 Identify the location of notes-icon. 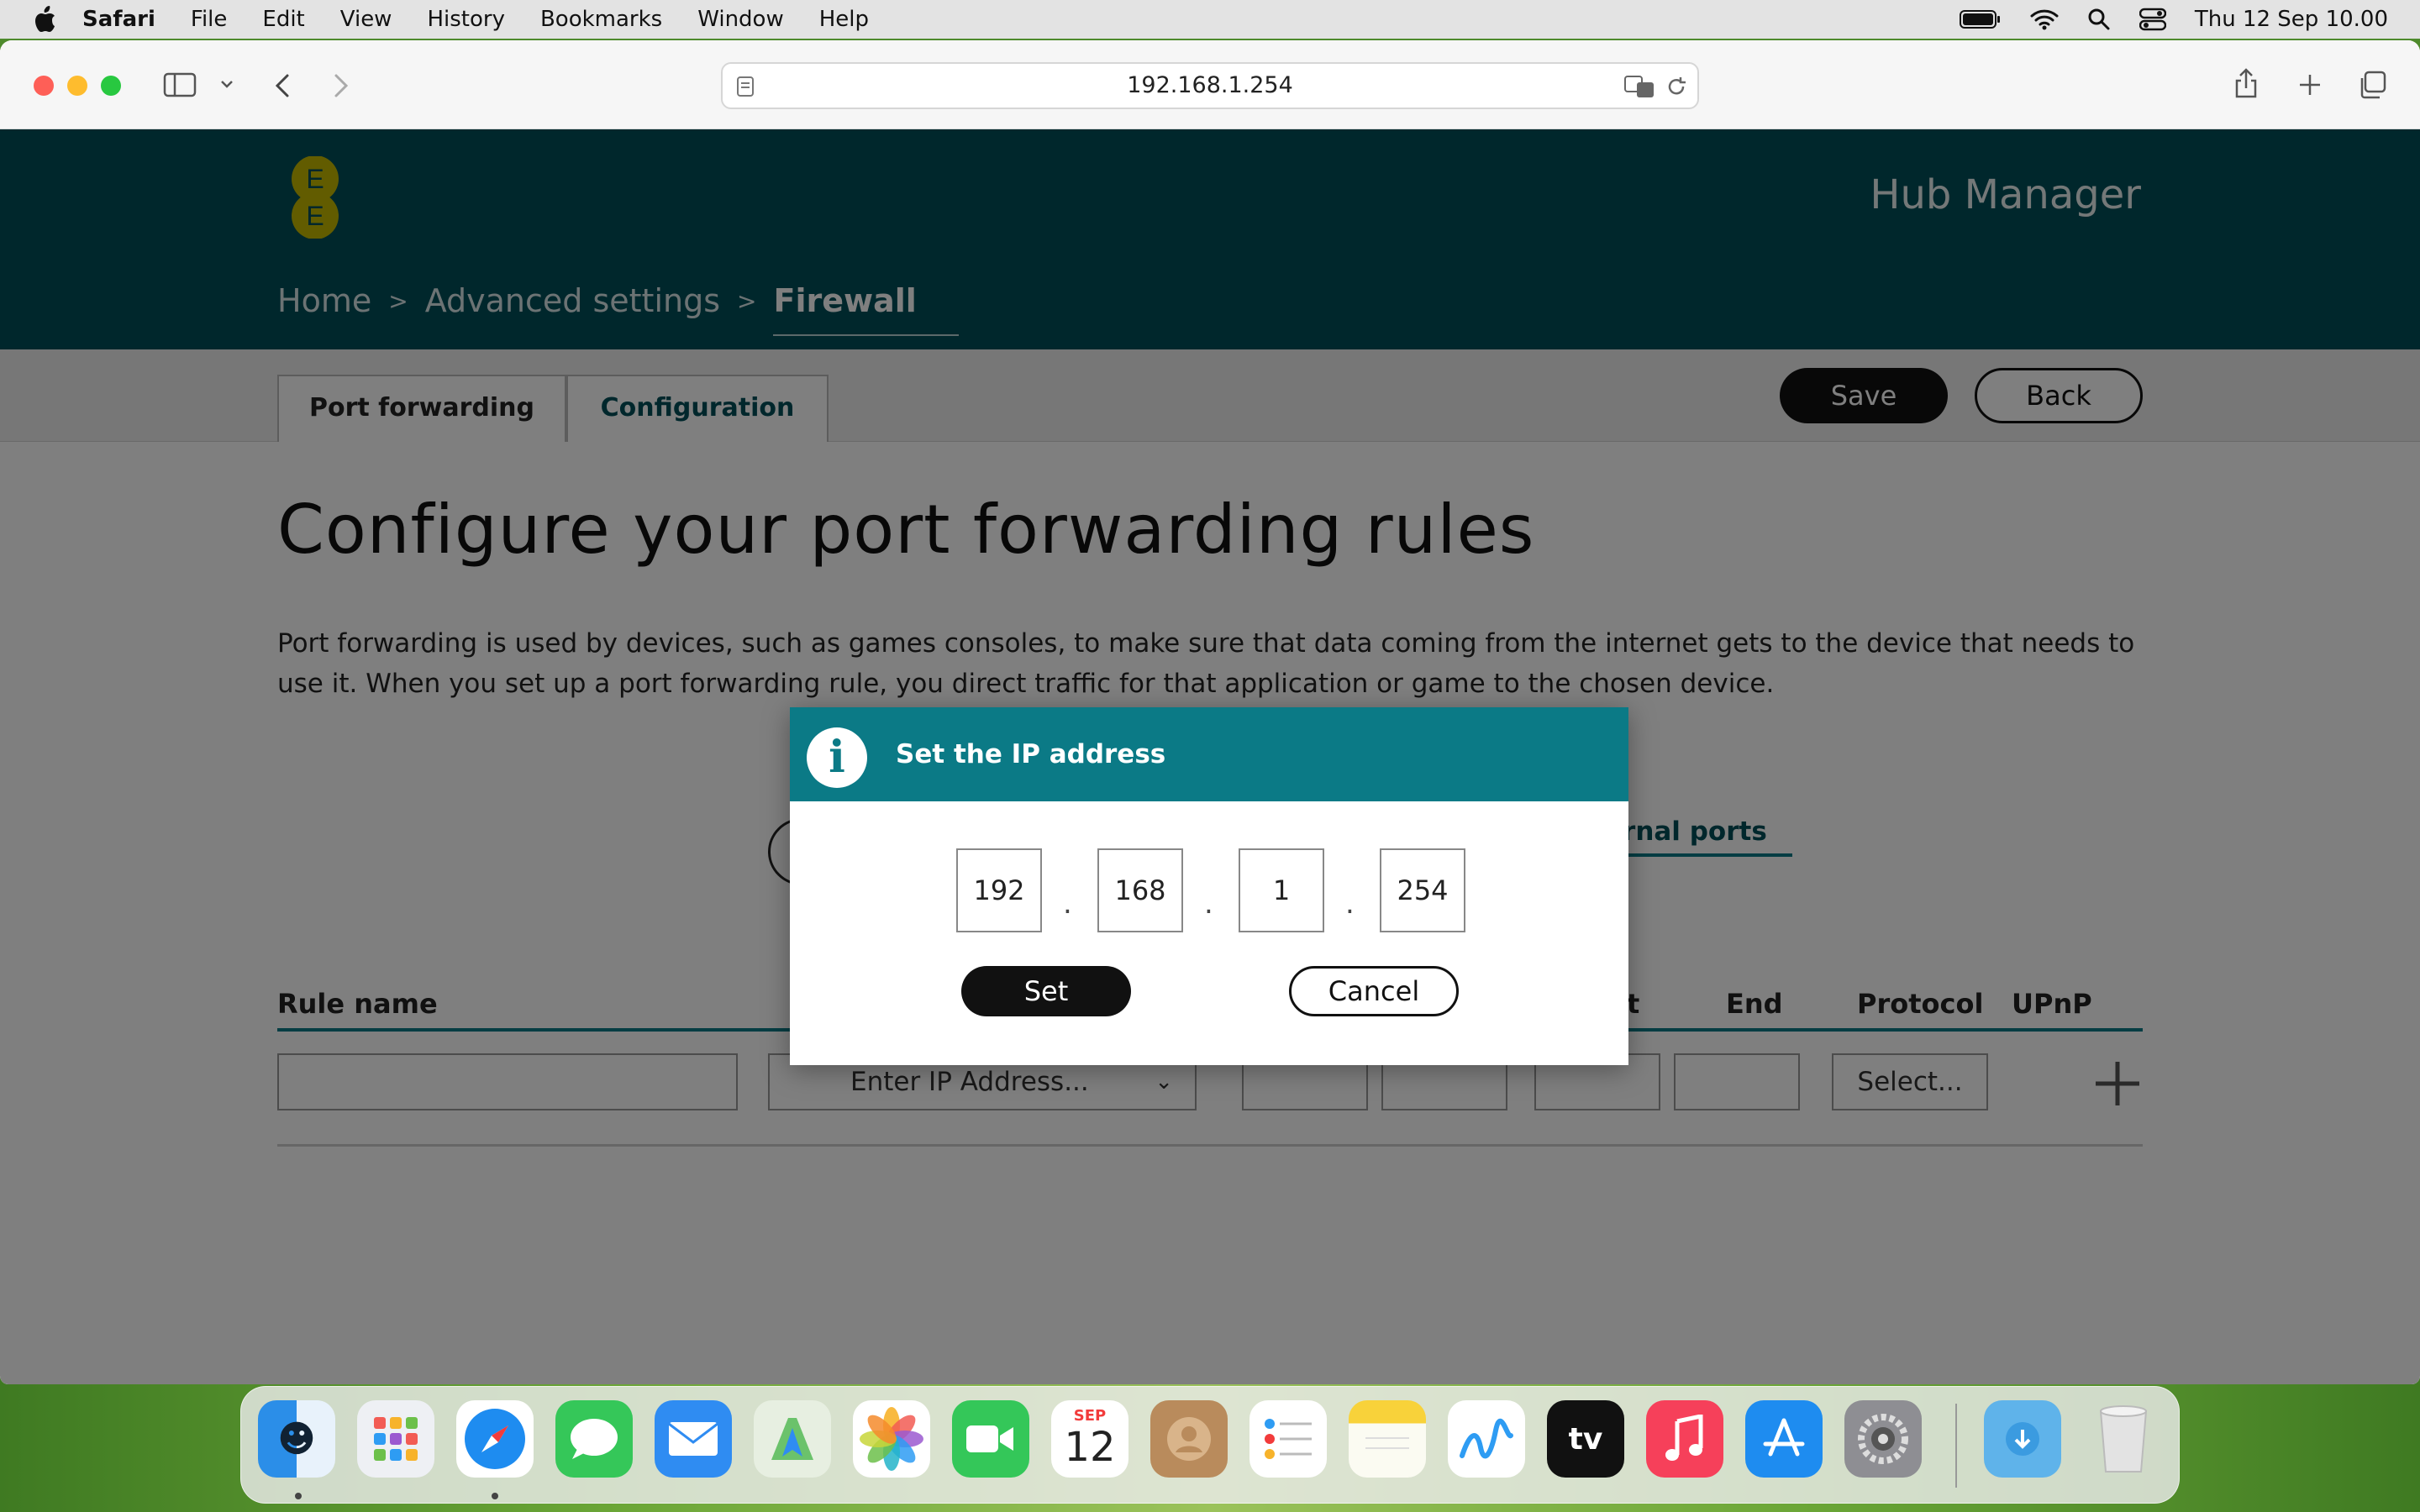
(1387, 1439).